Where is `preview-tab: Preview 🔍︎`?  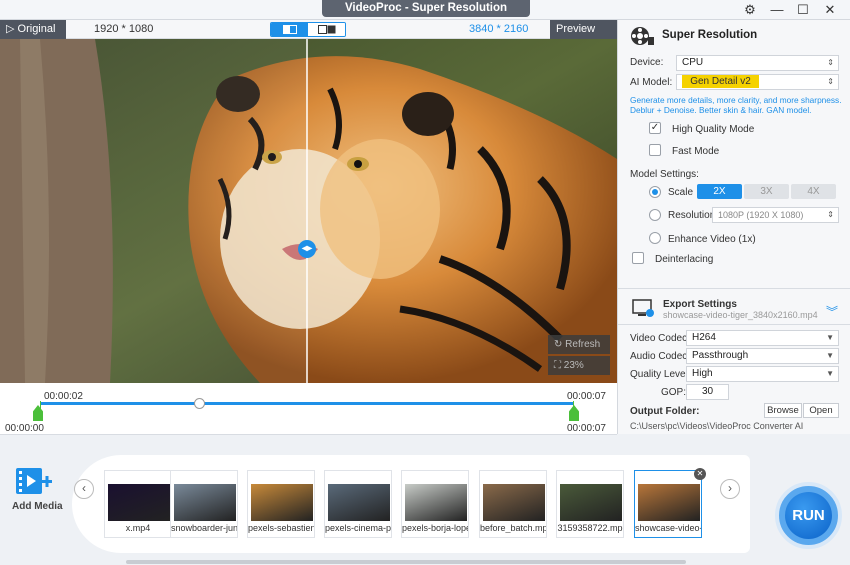
preview-tab: Preview 🔍︎ is located at coordinates (583, 37).